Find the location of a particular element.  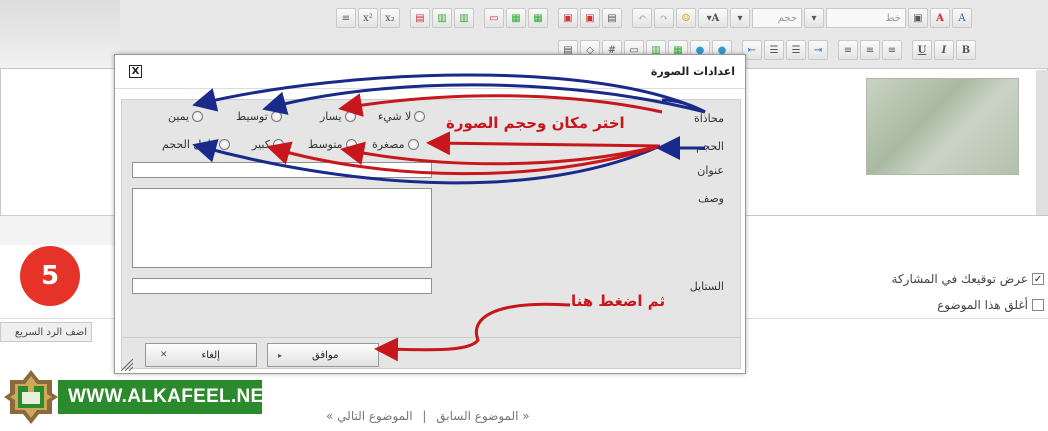

bold-icon: B is located at coordinates (966, 50).